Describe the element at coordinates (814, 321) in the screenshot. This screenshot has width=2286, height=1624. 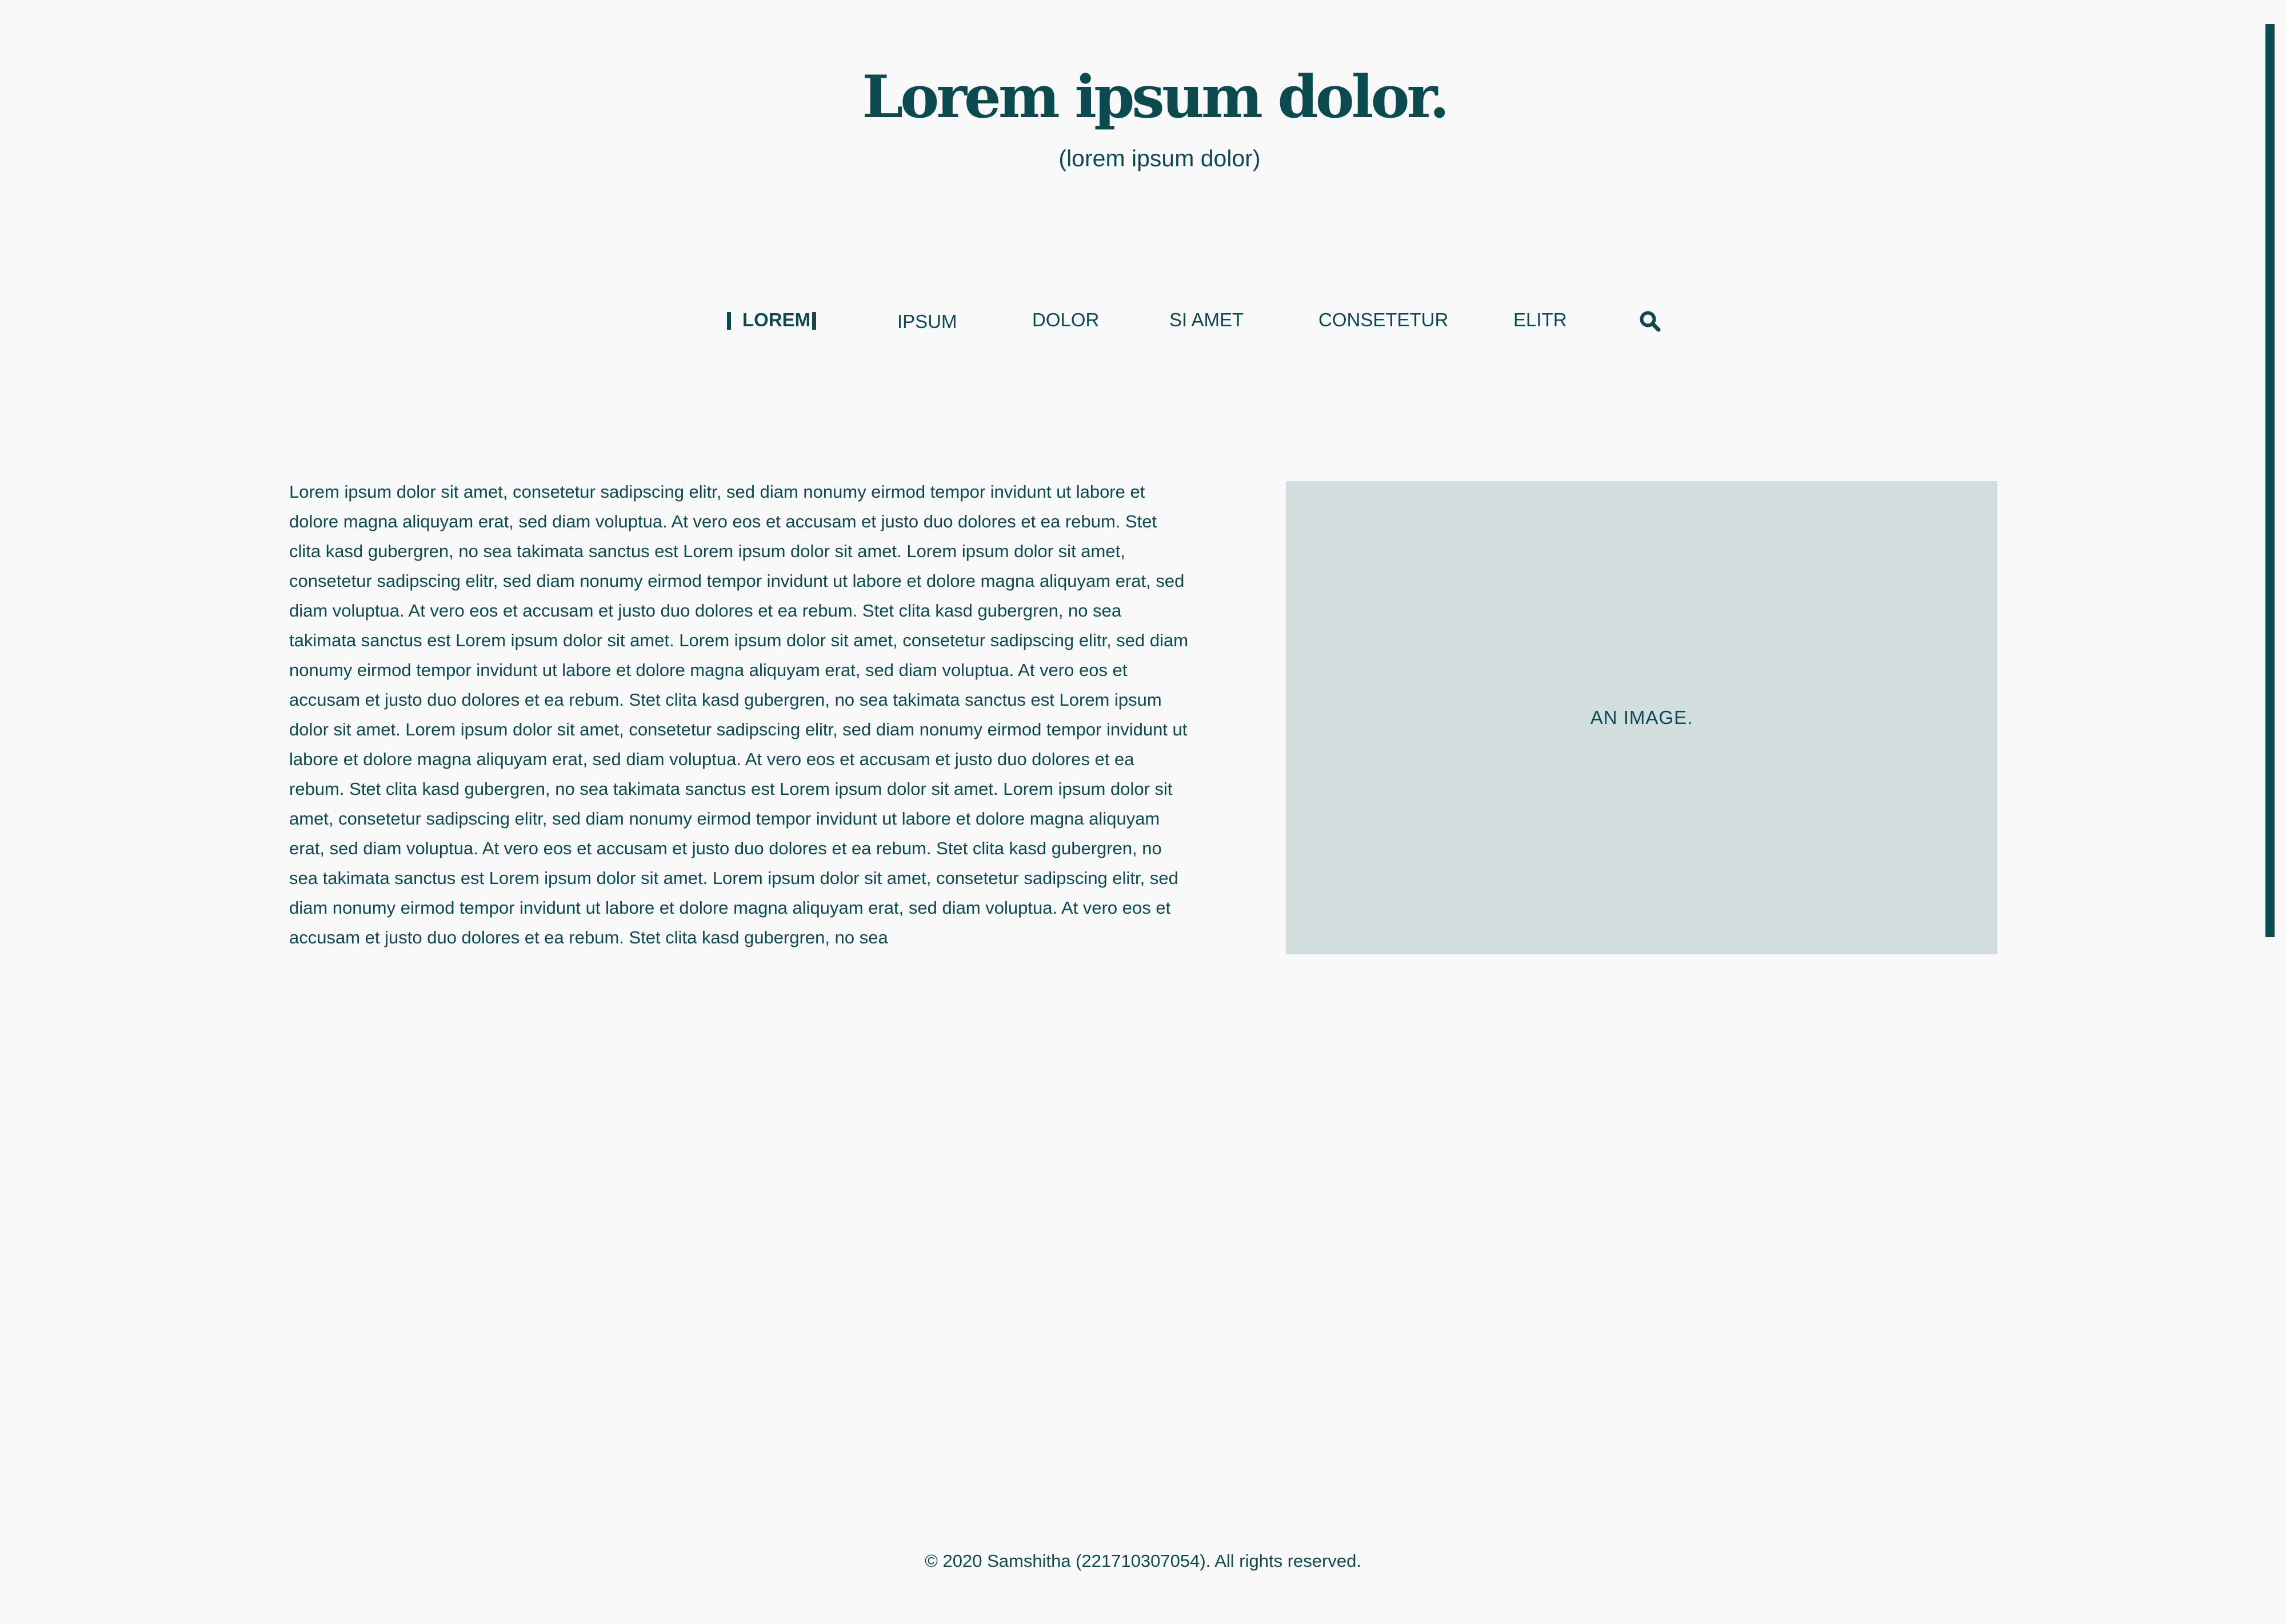
I see `active-indicator-right` at that location.